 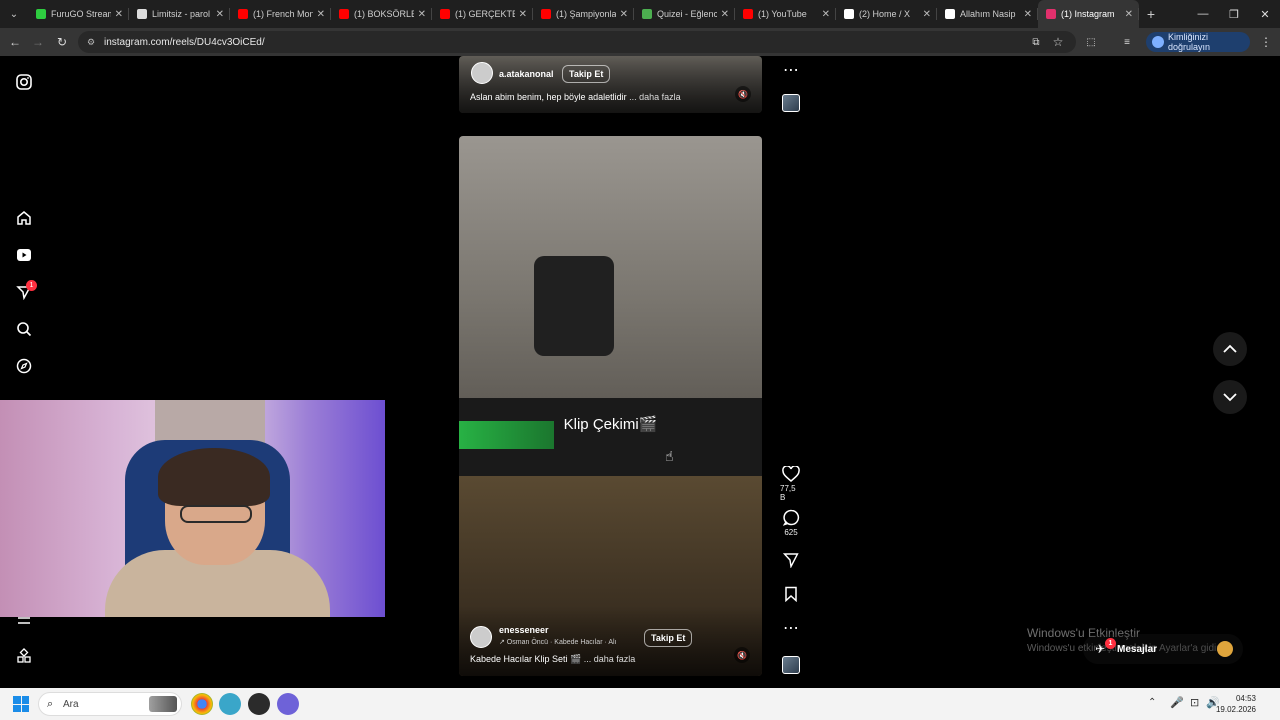 I want to click on clock-date: 19.02.2026, so click(x=1235, y=709).